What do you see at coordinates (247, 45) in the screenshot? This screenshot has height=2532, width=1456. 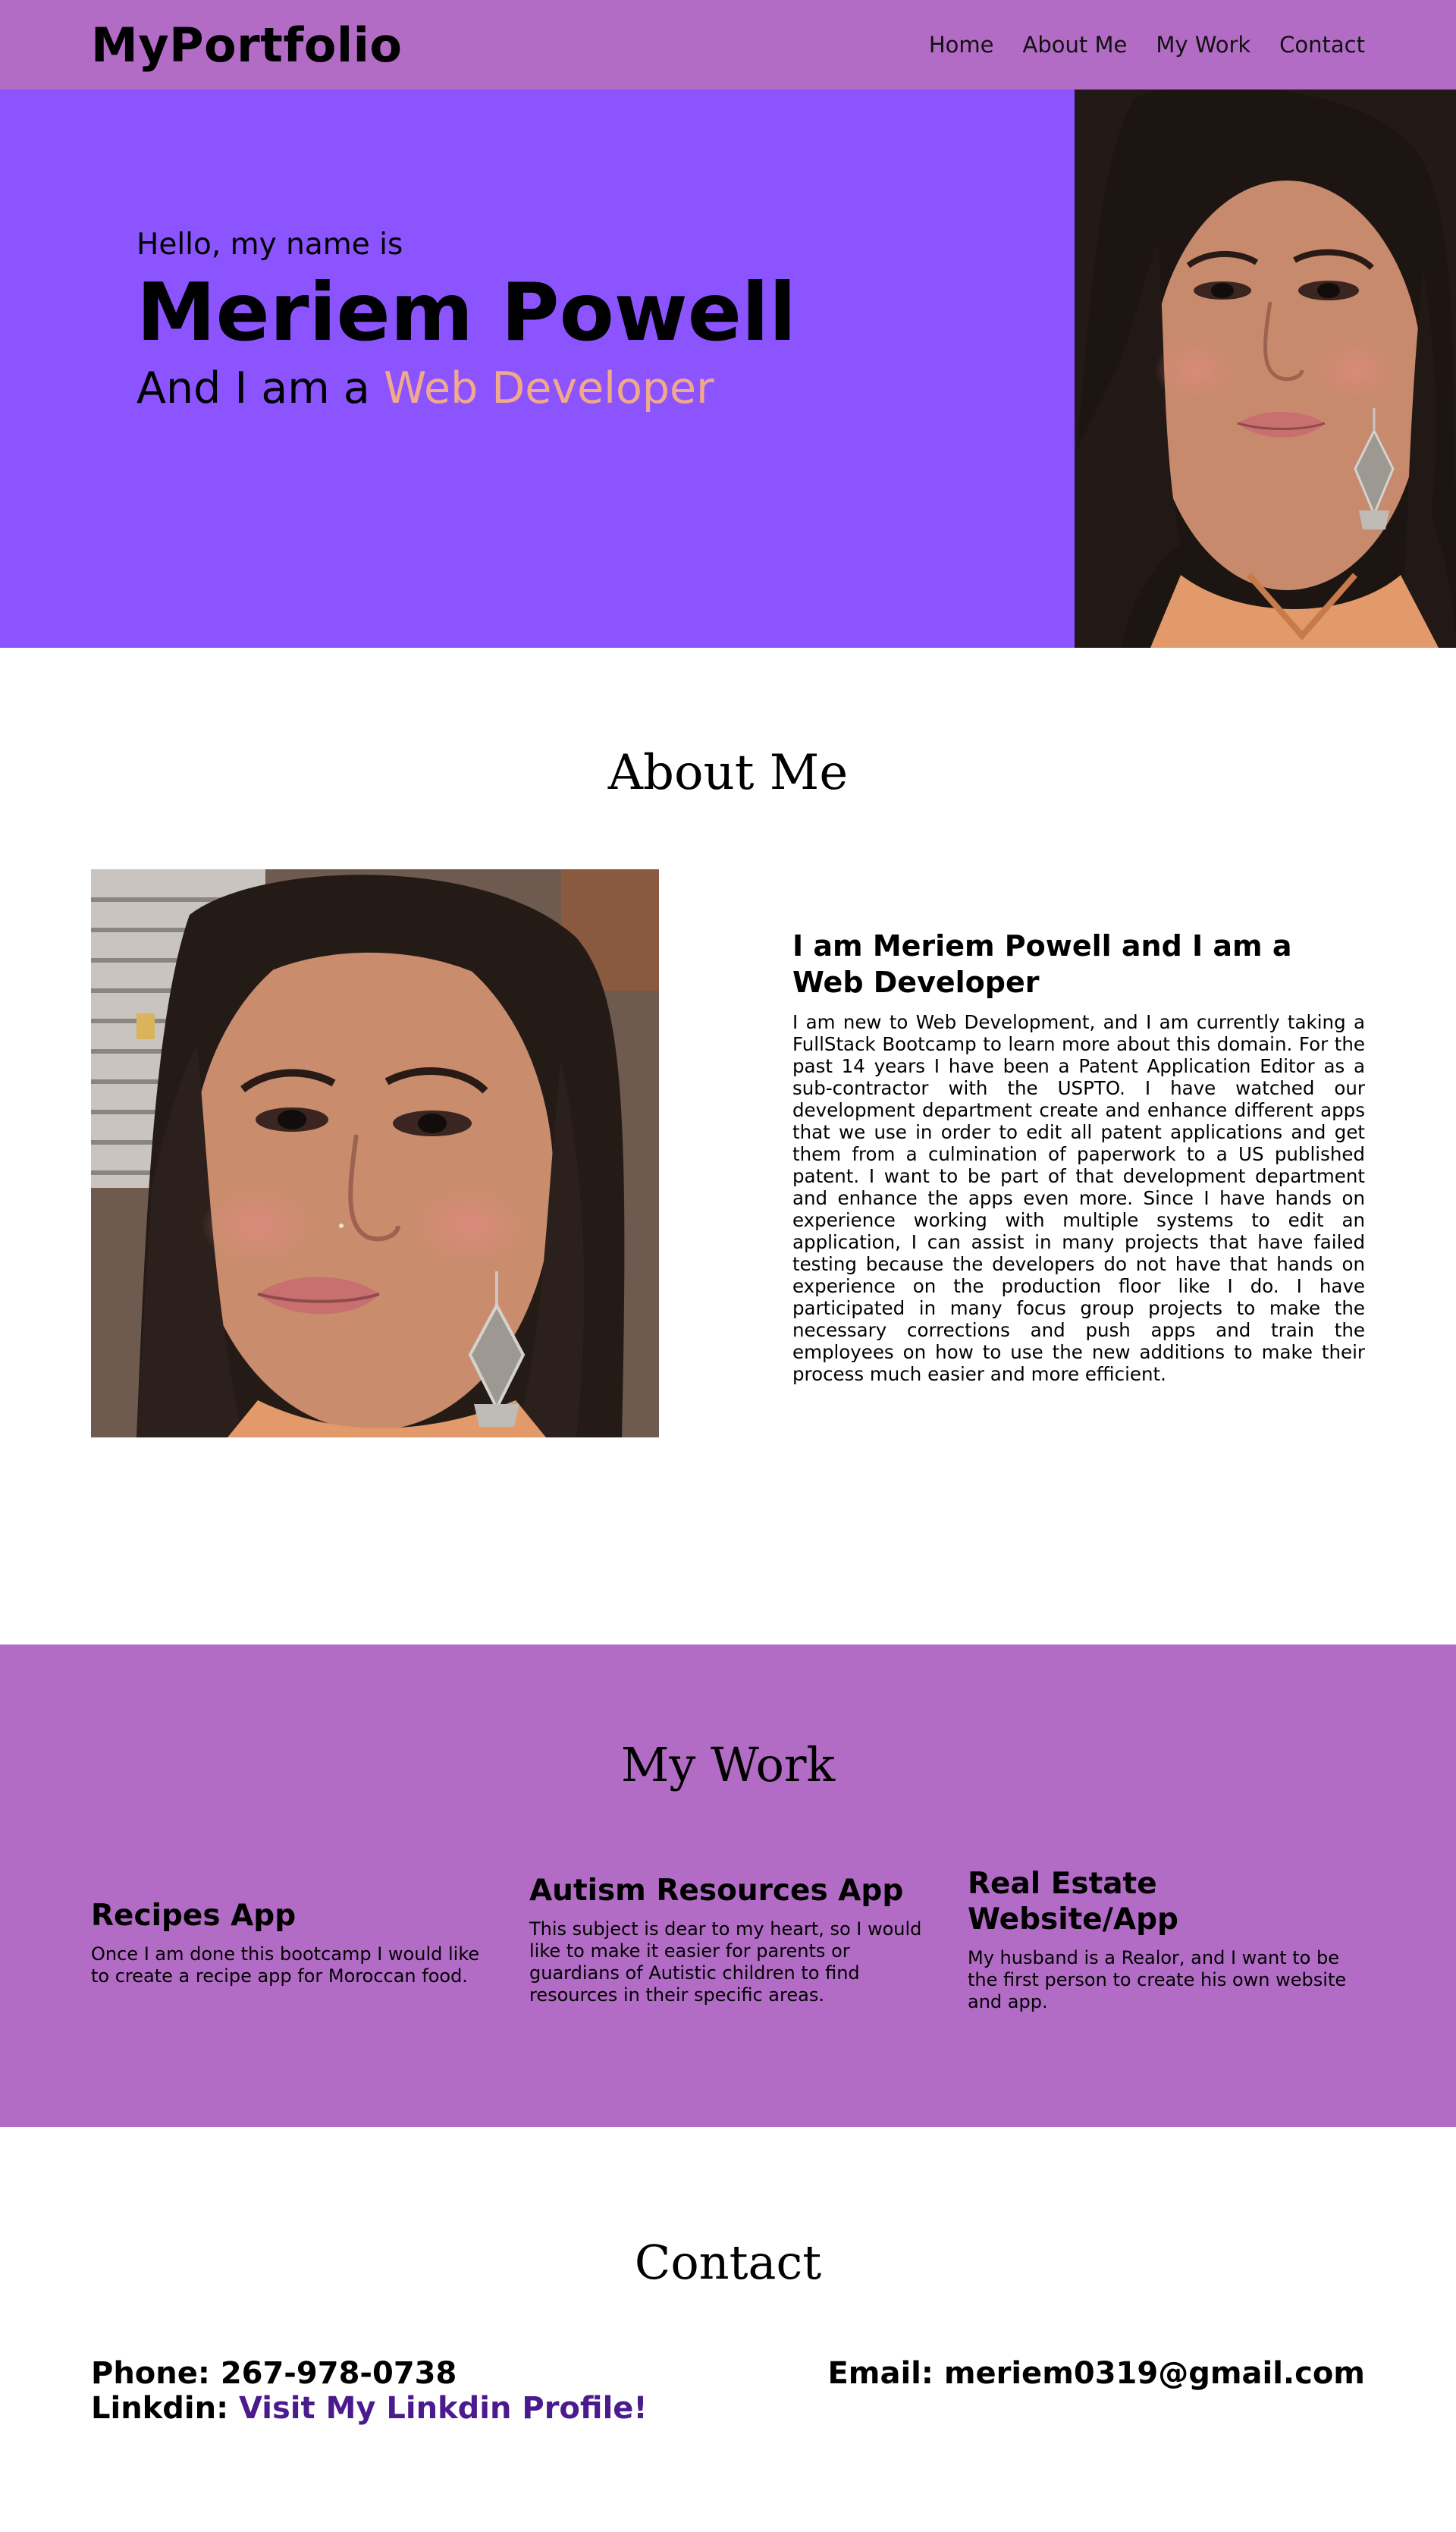 I see `site-logo: MyPortfolio` at bounding box center [247, 45].